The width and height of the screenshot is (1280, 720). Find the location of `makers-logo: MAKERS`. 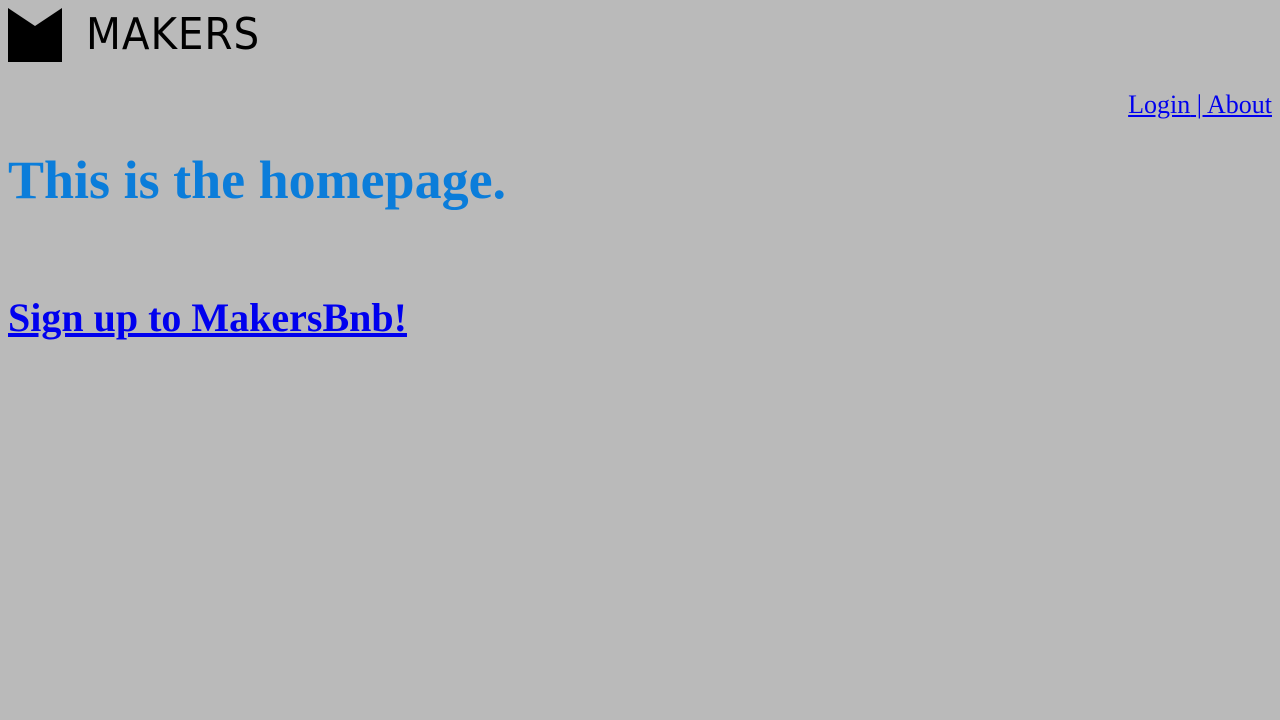

makers-logo: MAKERS is located at coordinates (141, 35).